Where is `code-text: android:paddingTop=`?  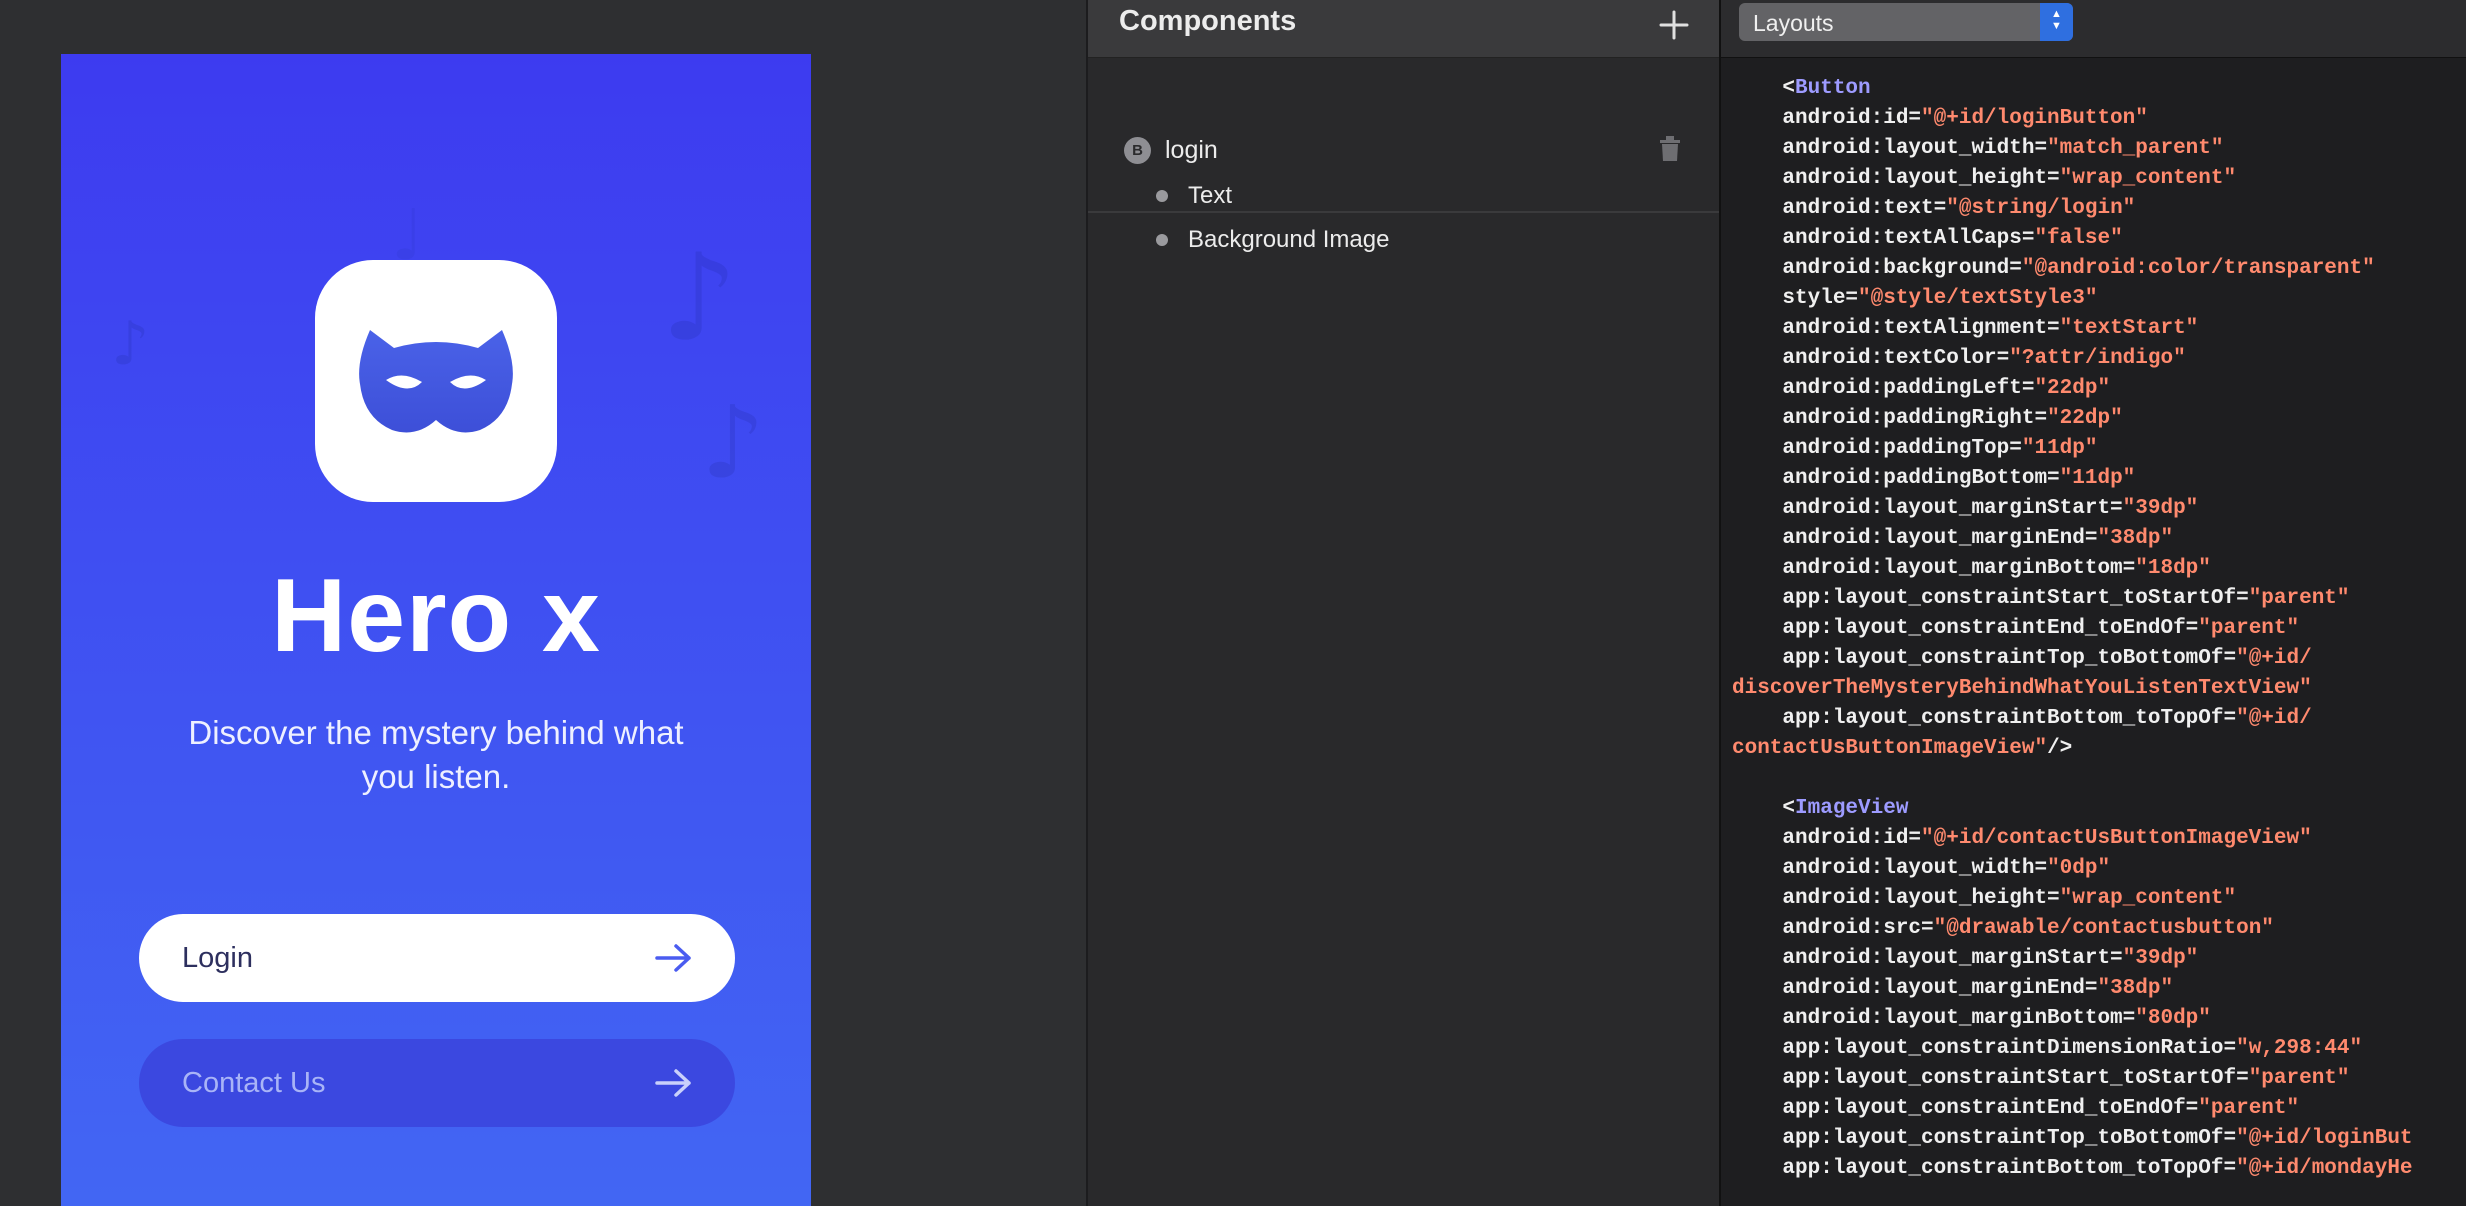 code-text: android:paddingTop= is located at coordinates (1877, 448).